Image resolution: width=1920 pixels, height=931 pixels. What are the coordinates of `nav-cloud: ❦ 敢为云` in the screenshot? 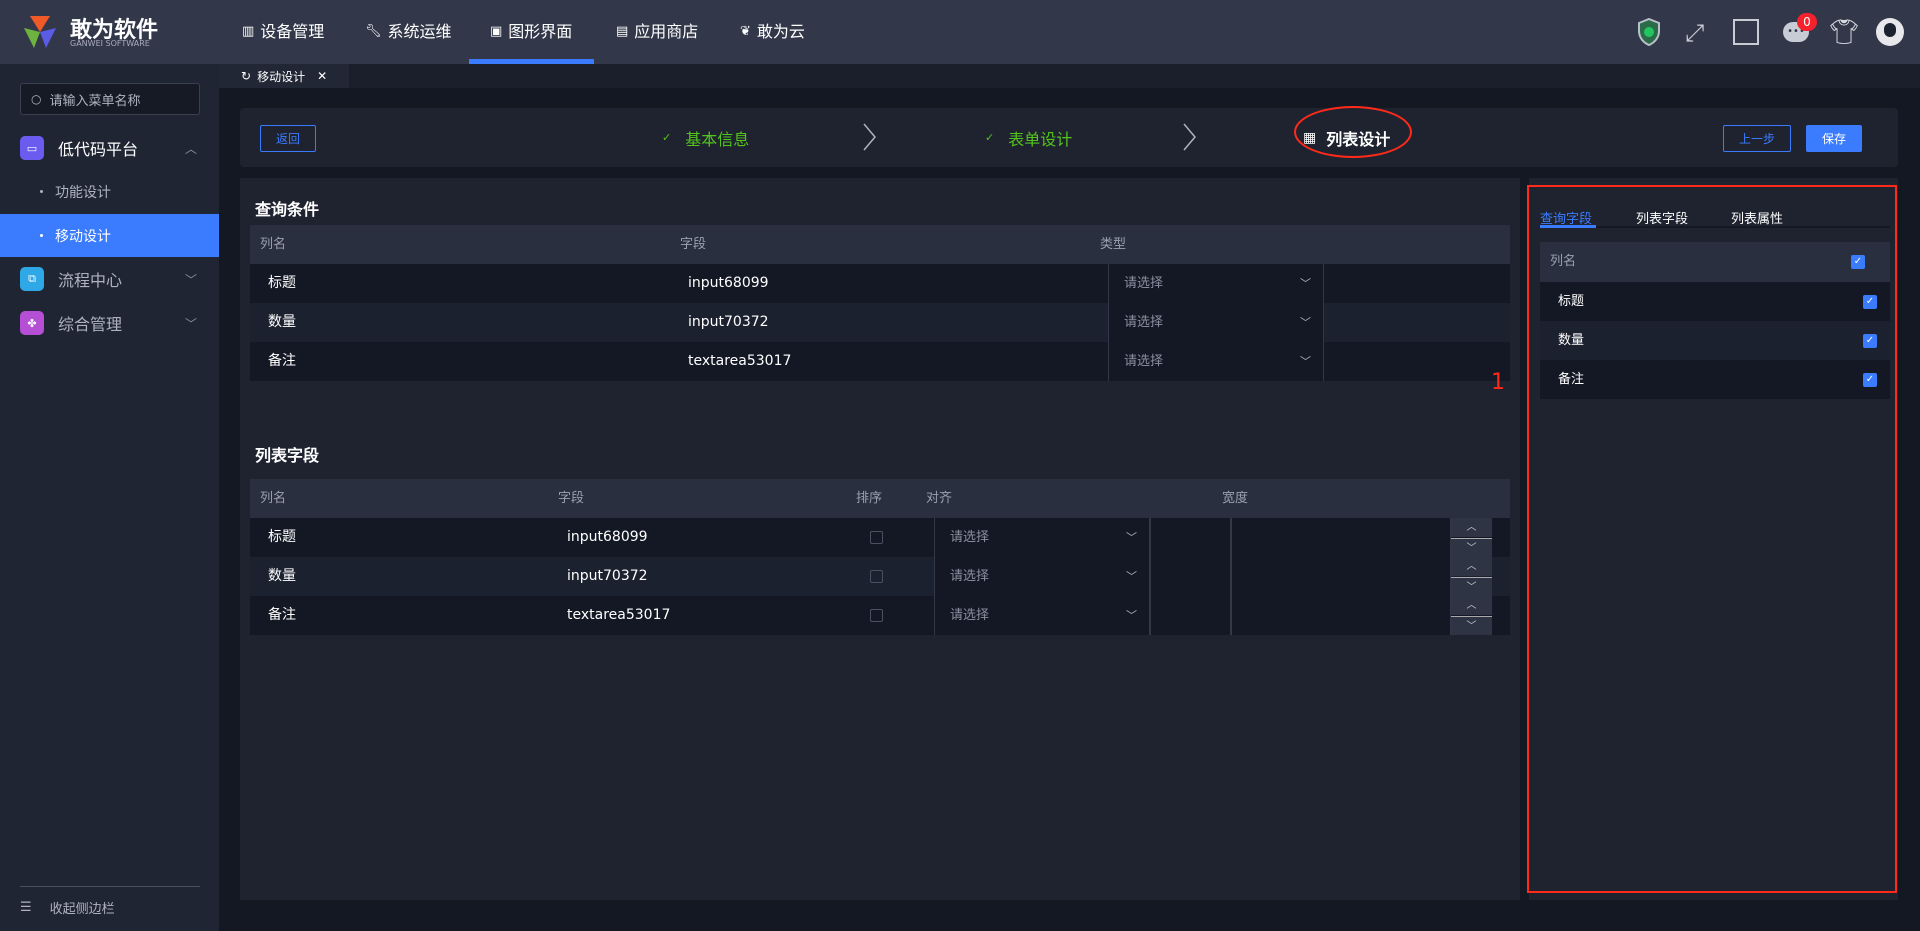 It's located at (772, 32).